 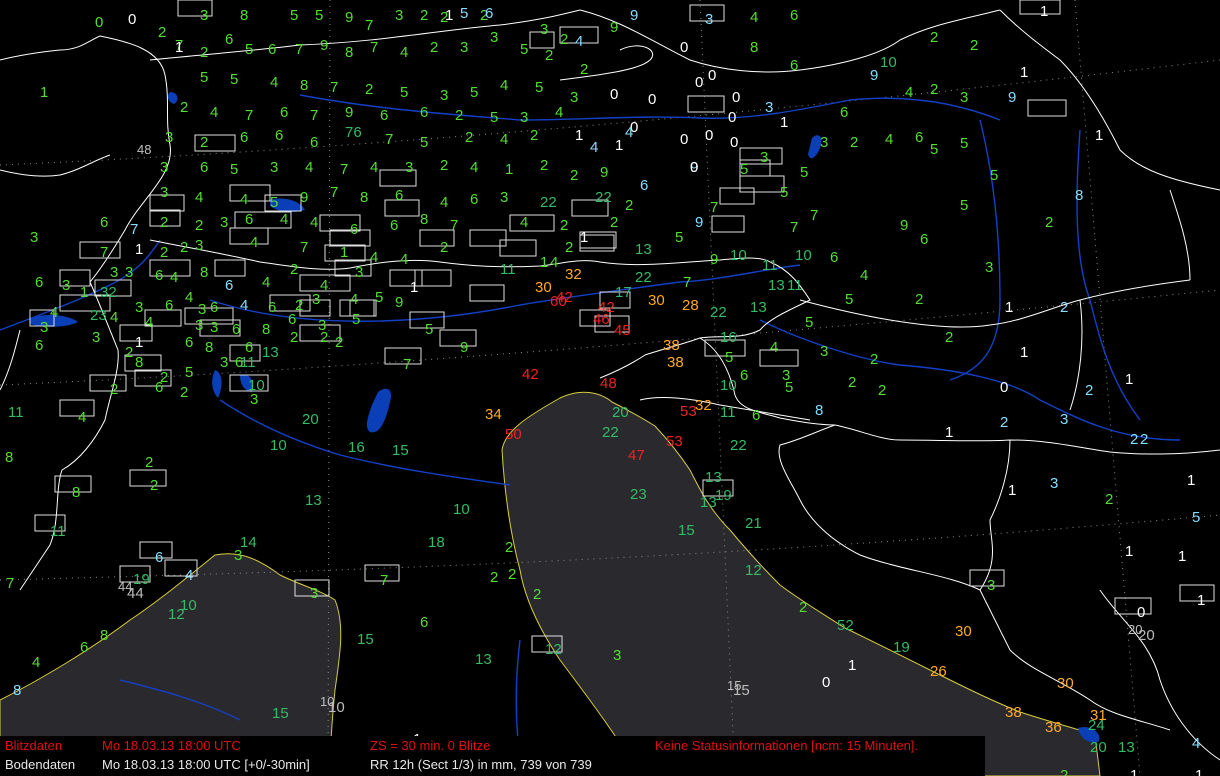 What do you see at coordinates (436, 542) in the screenshot?
I see `precip-value: 18` at bounding box center [436, 542].